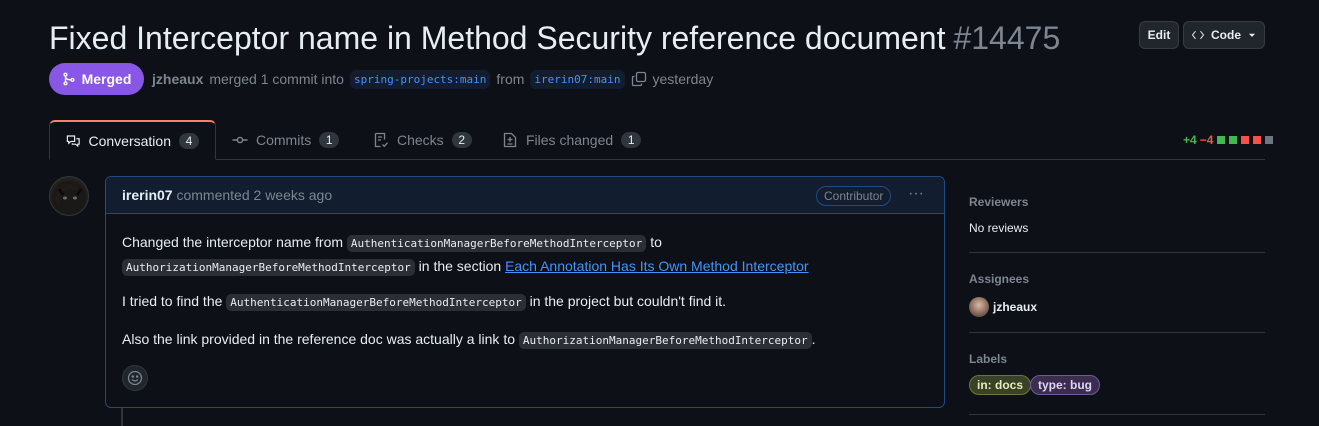 The width and height of the screenshot is (1319, 426). Describe the element at coordinates (998, 202) in the screenshot. I see `reviewers-heading: Reviewers` at that location.